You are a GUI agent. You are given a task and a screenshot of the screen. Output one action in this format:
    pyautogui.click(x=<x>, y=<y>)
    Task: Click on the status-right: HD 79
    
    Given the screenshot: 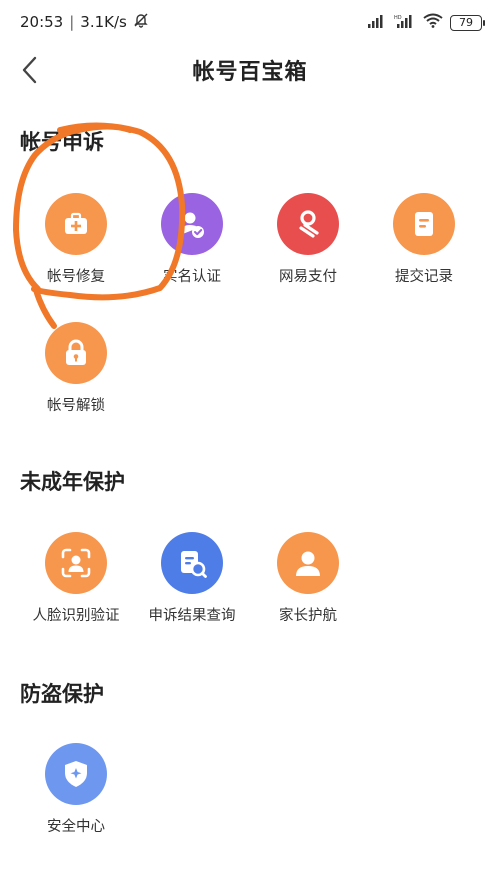 What is the action you would take?
    pyautogui.click(x=426, y=22)
    